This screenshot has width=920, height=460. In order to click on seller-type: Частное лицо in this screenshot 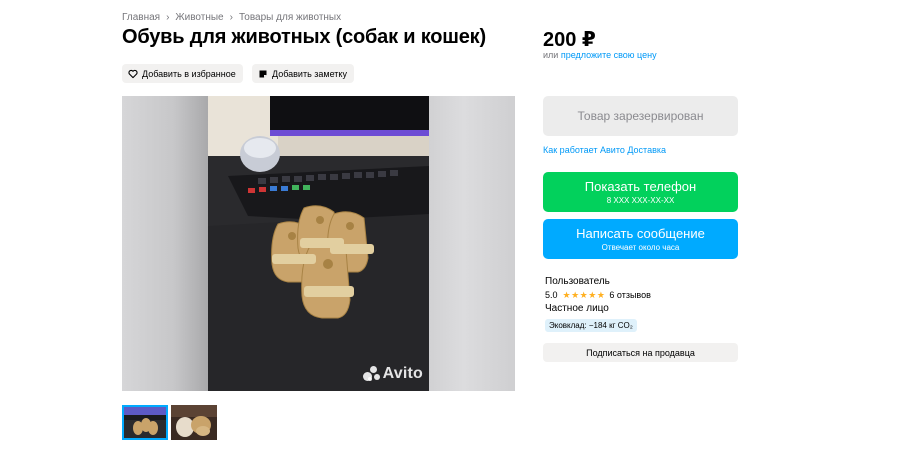, I will do `click(577, 308)`.